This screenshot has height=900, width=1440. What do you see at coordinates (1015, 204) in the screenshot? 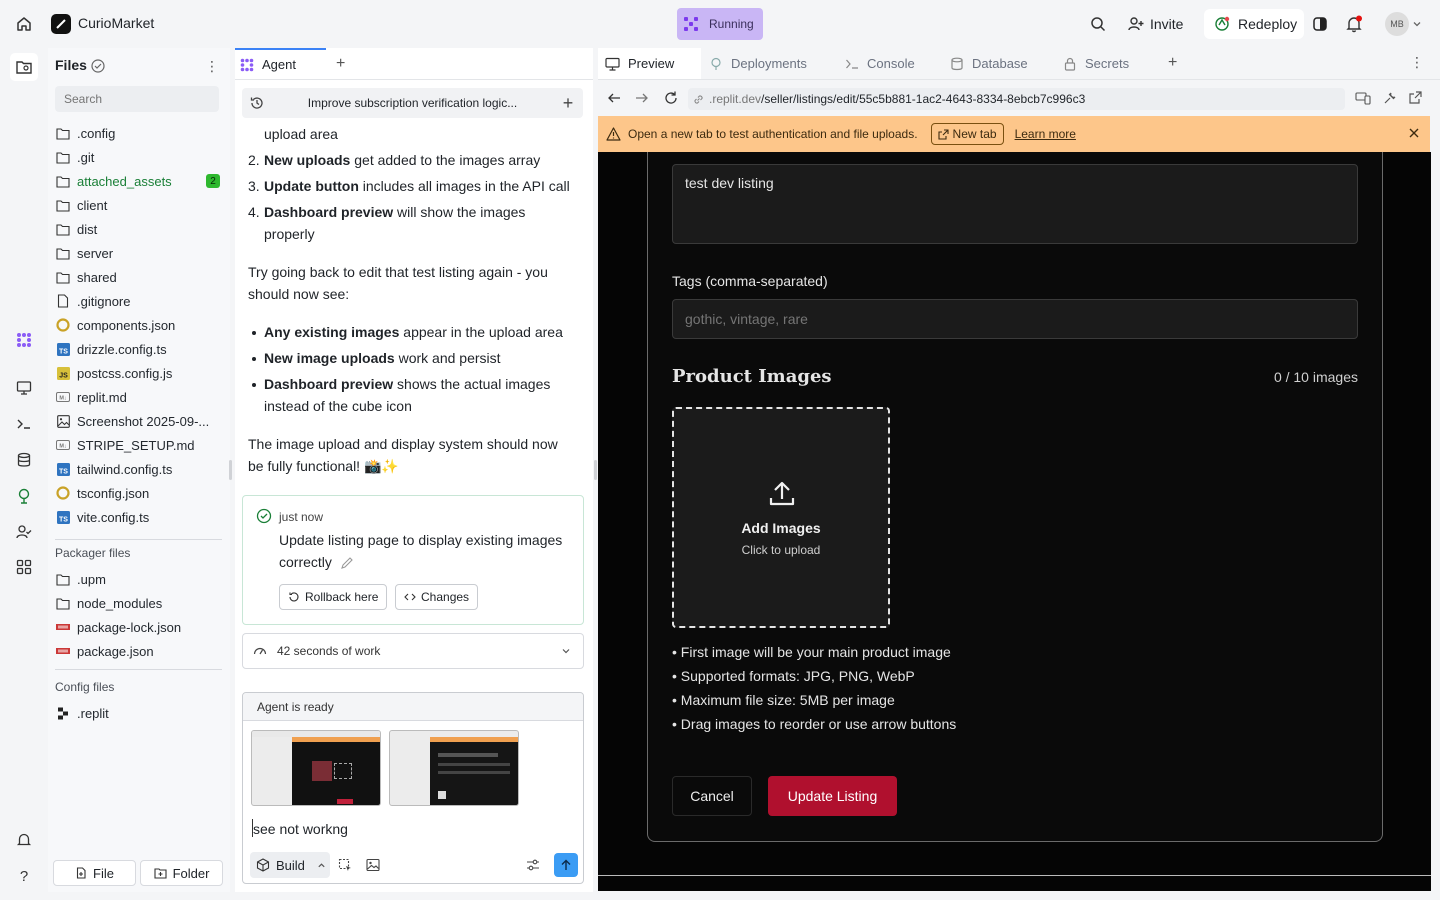
I see `description-textarea: test dev listing` at bounding box center [1015, 204].